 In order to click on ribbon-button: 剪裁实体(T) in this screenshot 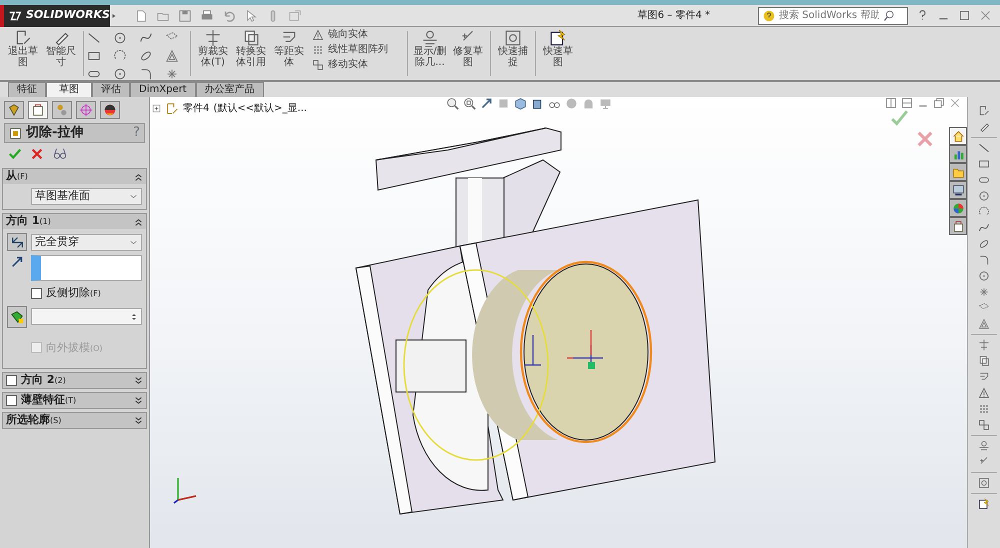, I will do `click(213, 48)`.